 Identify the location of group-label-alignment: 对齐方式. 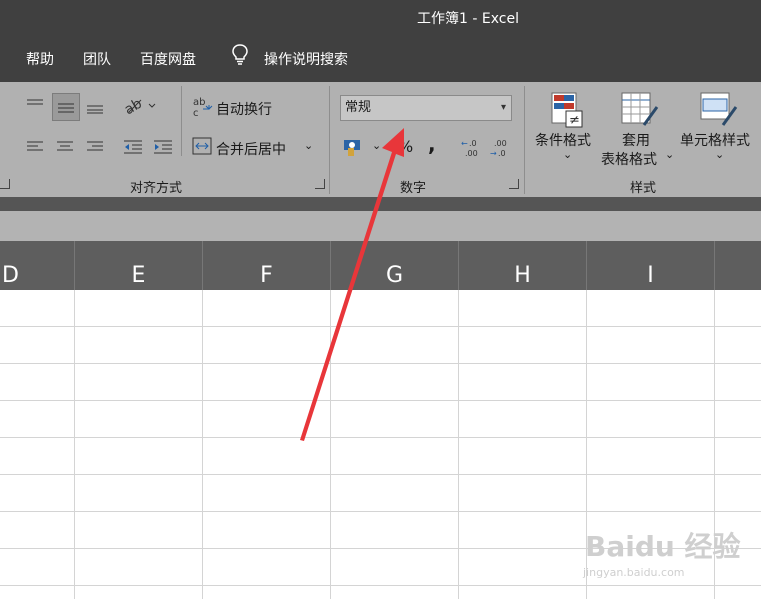
(156, 188).